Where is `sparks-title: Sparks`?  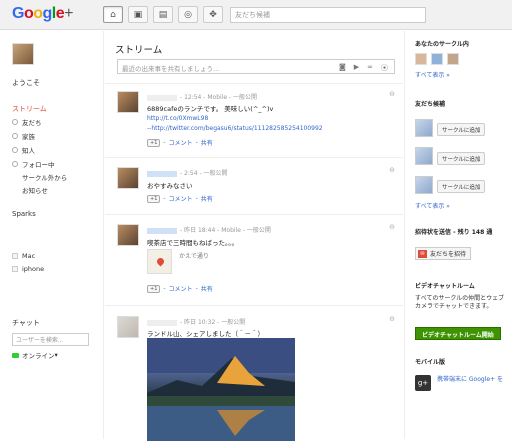 sparks-title: Sparks is located at coordinates (24, 214).